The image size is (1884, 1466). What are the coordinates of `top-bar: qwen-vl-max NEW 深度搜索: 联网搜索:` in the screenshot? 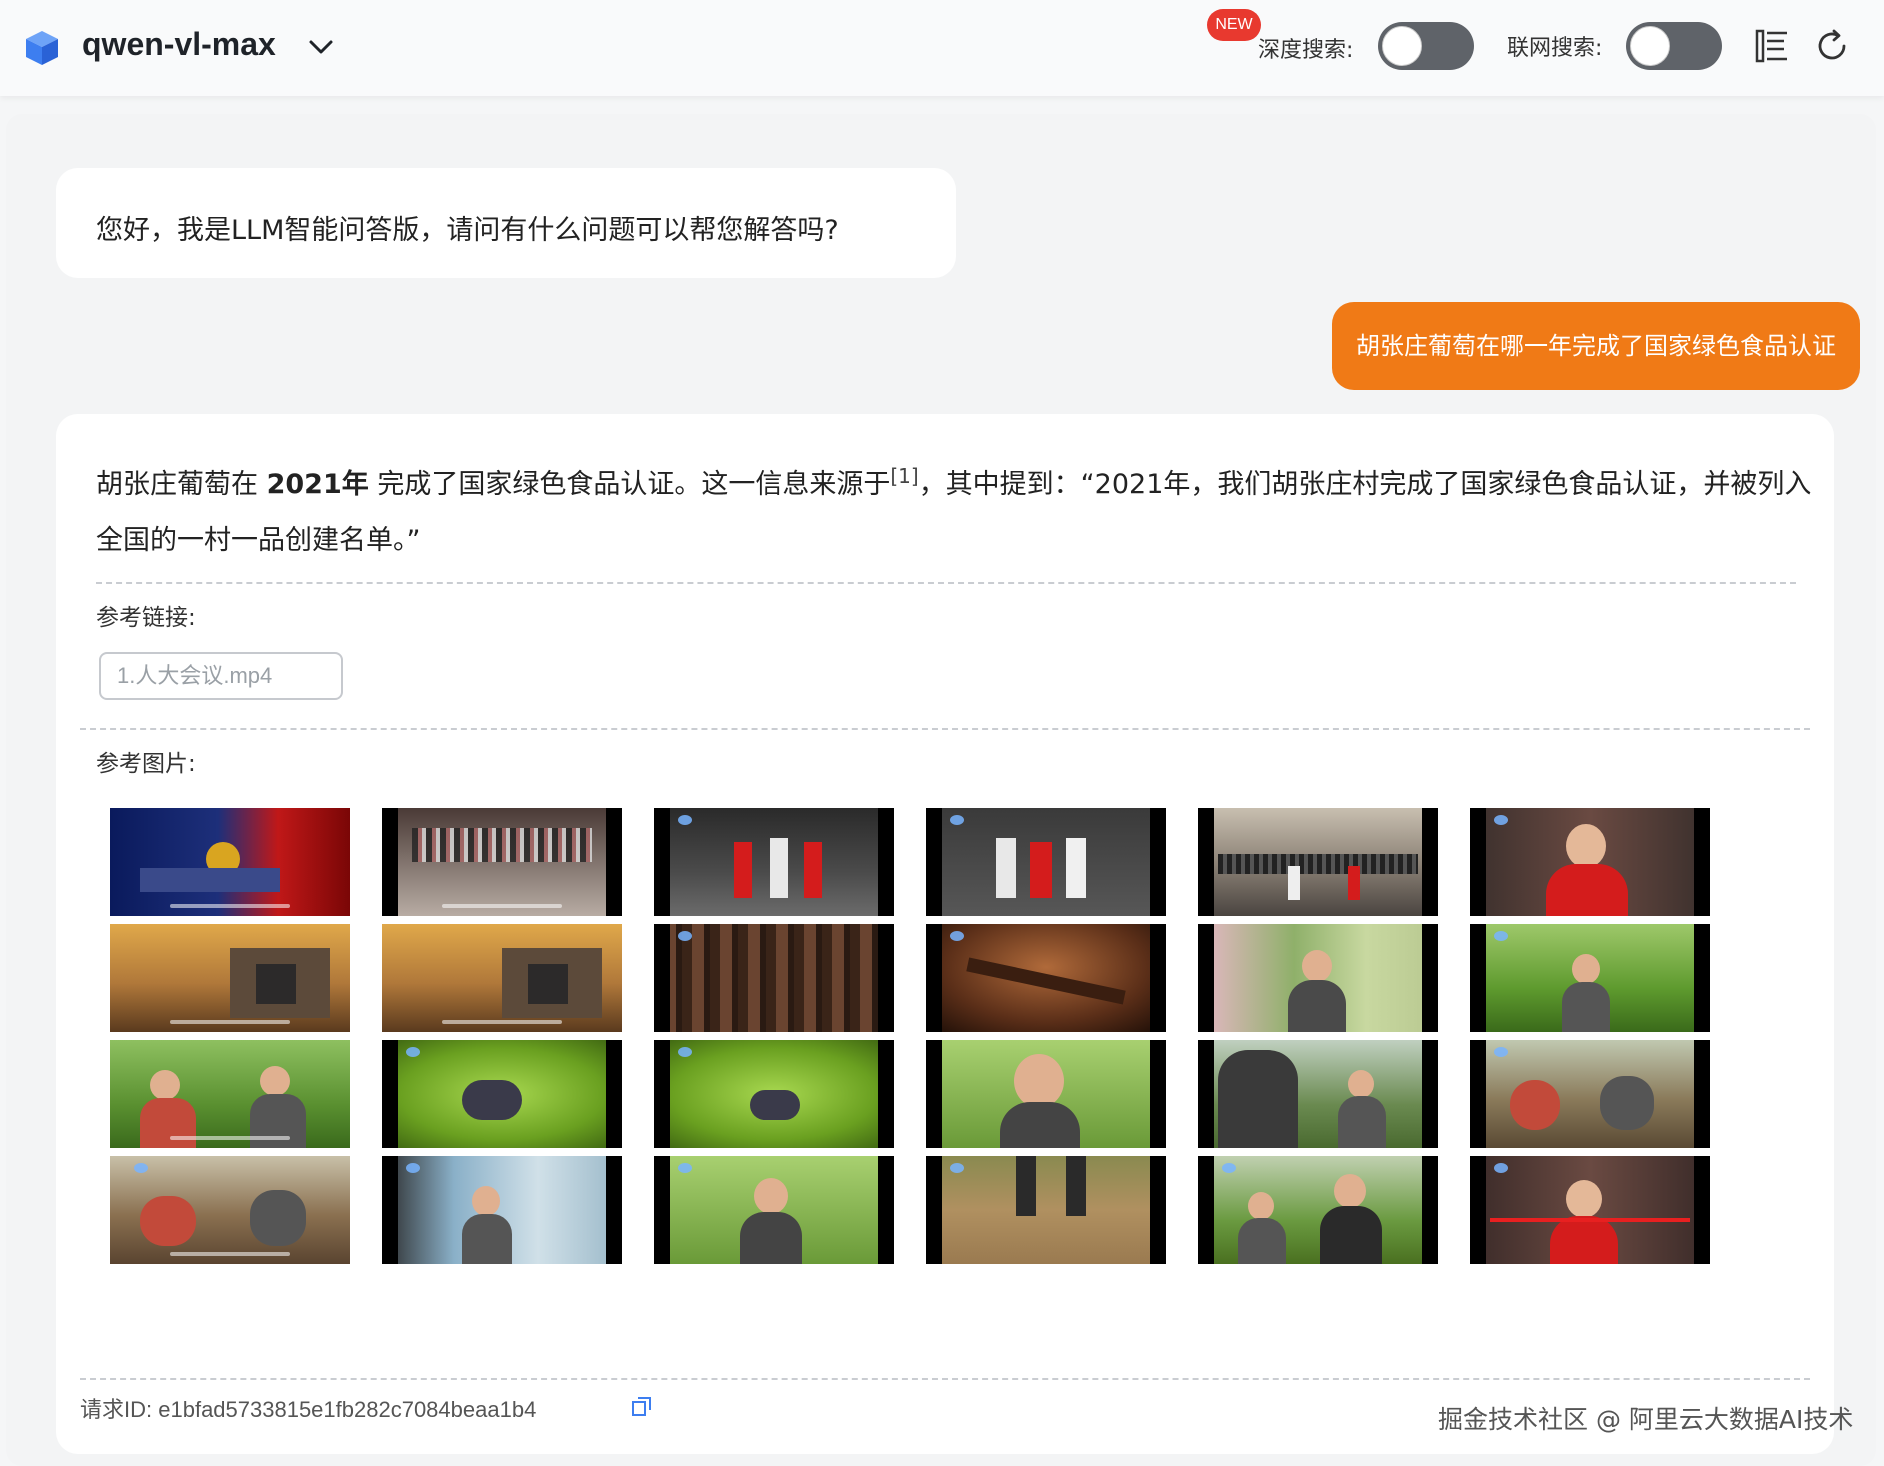 It's located at (942, 48).